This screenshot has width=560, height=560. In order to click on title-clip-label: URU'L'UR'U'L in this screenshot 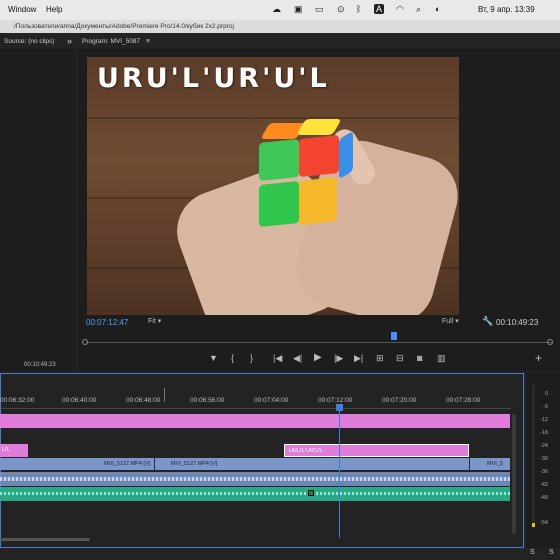, I will do `click(306, 451)`.